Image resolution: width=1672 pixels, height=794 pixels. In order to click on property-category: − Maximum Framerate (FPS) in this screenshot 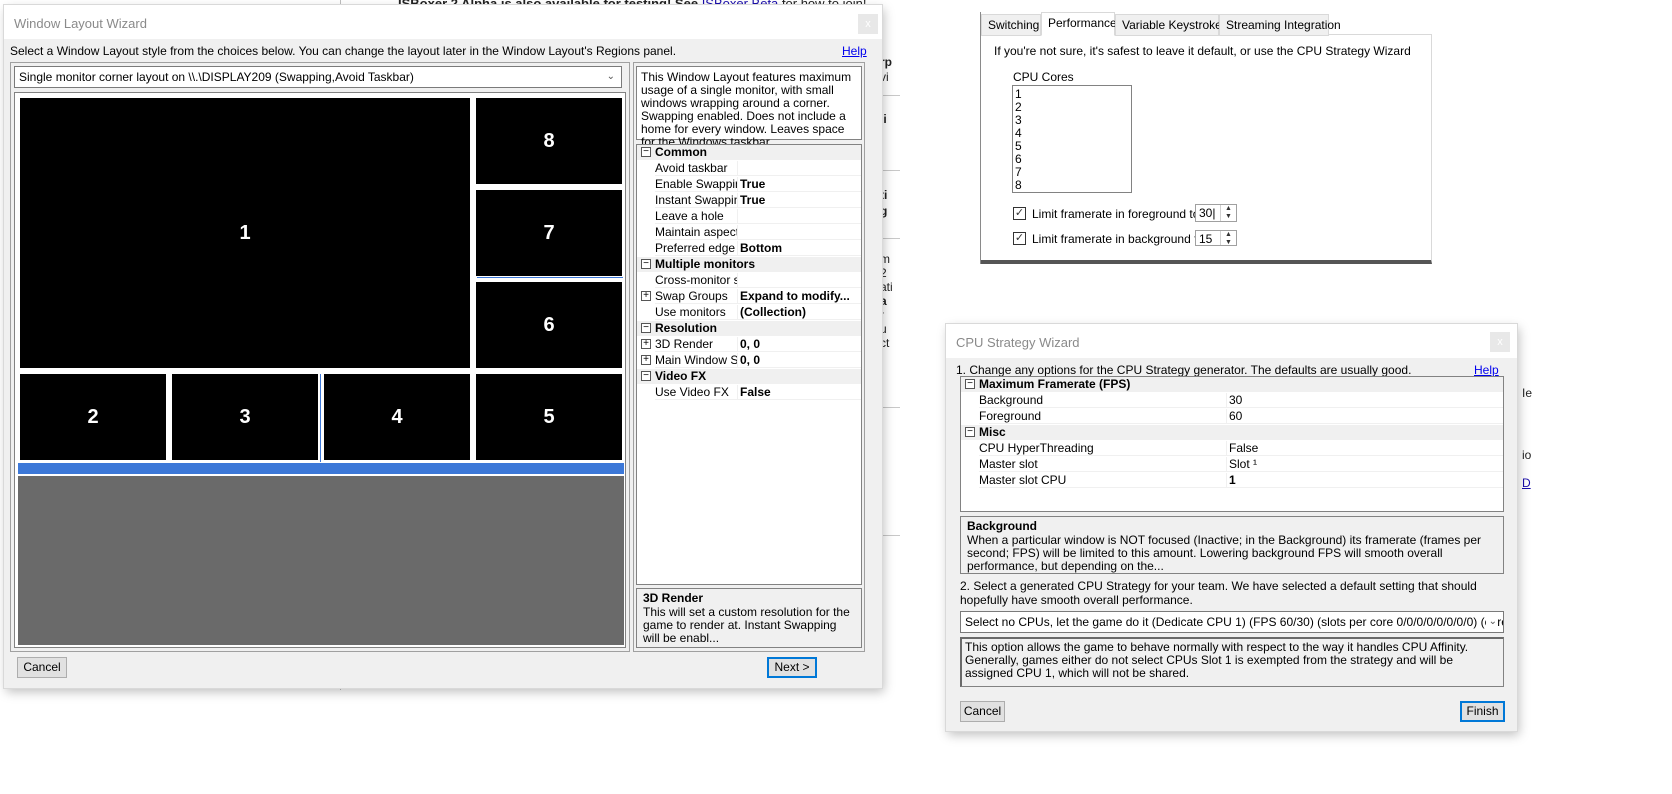, I will do `click(1232, 384)`.